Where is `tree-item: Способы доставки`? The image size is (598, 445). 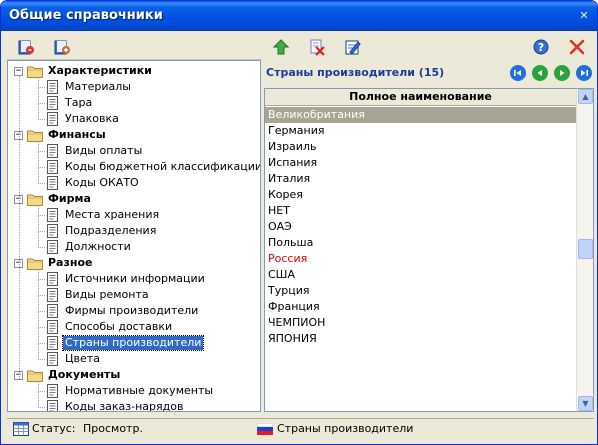 tree-item: Способы доставки is located at coordinates (110, 327).